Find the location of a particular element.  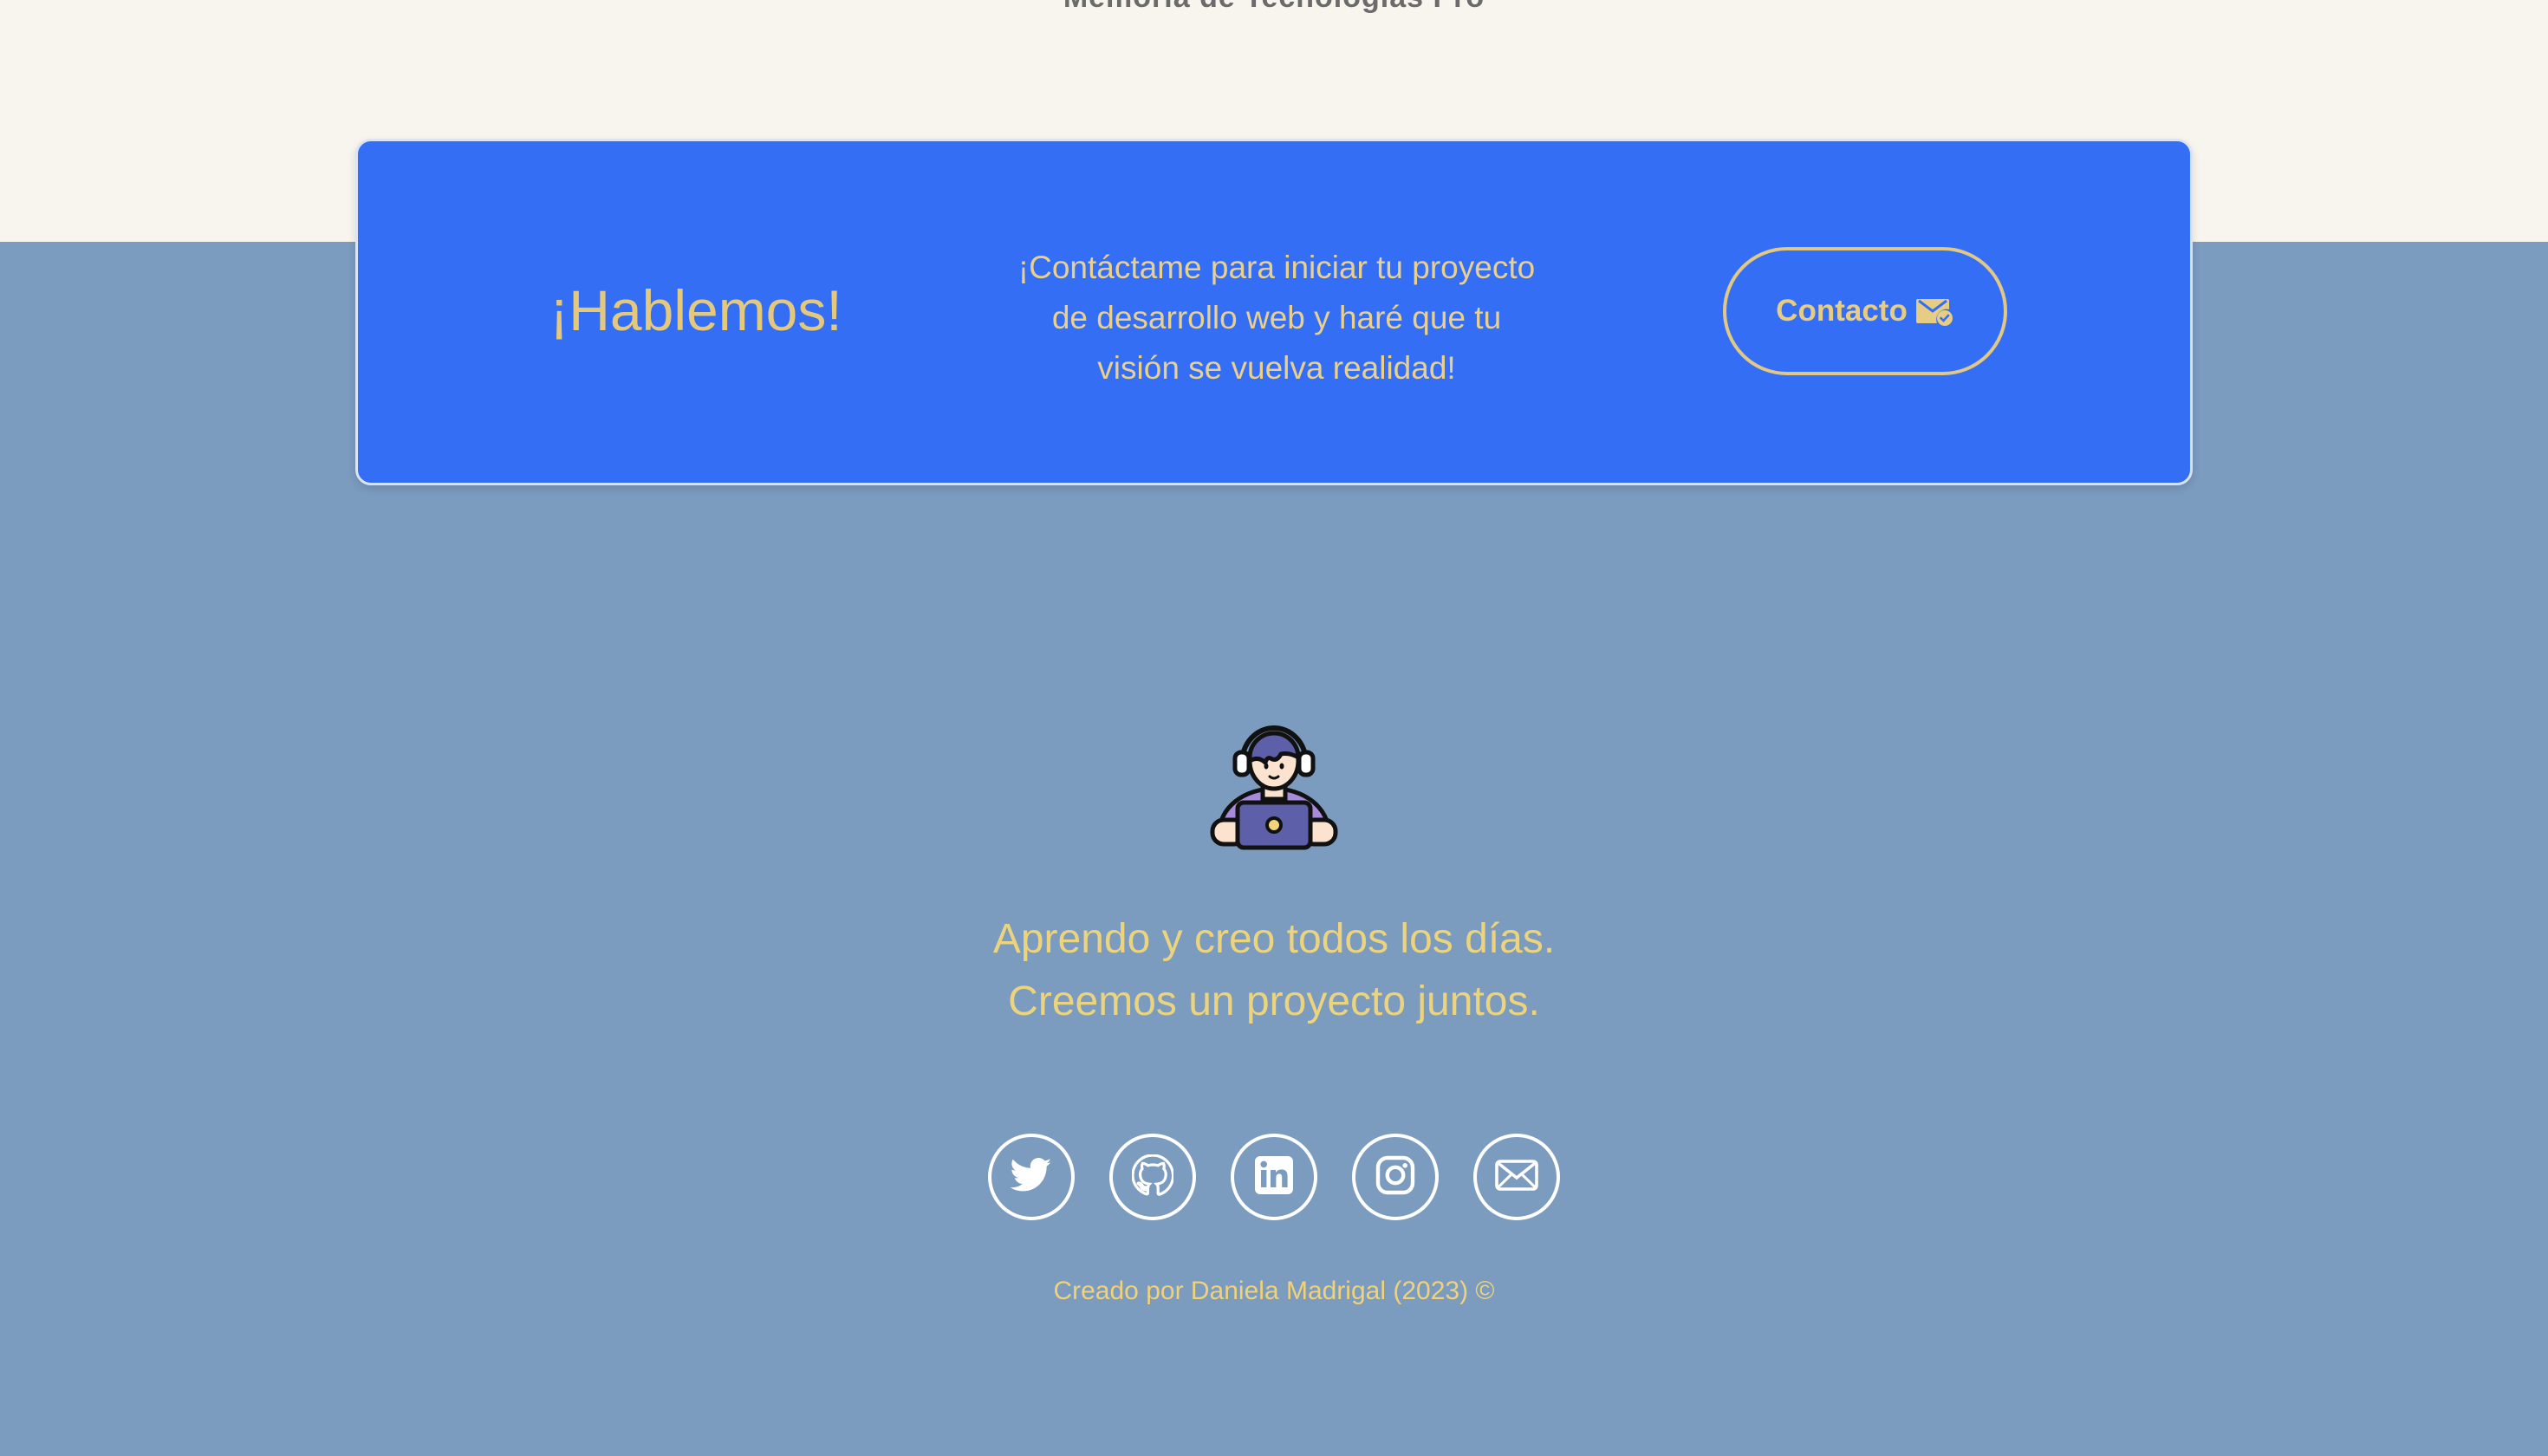

section-heading-cut: Memoria de Tecnologías Pro is located at coordinates (1274, 7).